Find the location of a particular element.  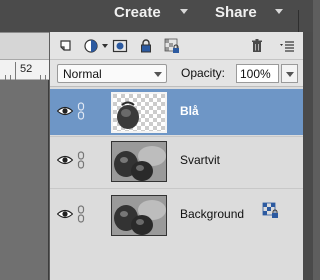

adjustment-chevron-down-icon is located at coordinates (105, 46).